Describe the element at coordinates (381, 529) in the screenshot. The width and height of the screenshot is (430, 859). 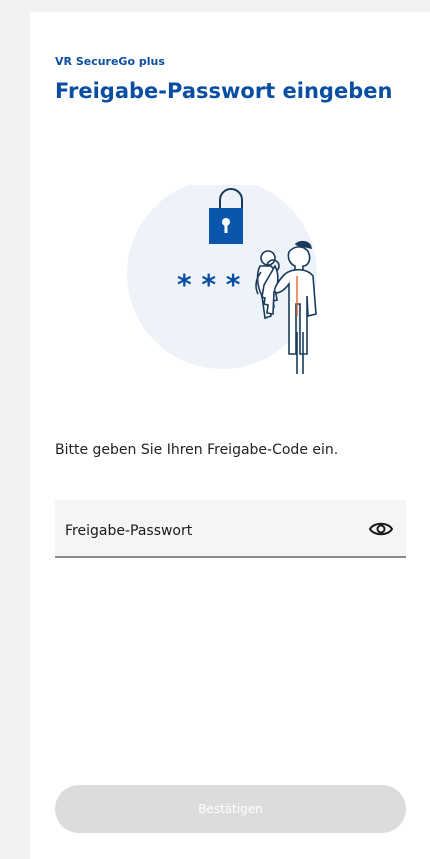
I see `eye-icon` at that location.